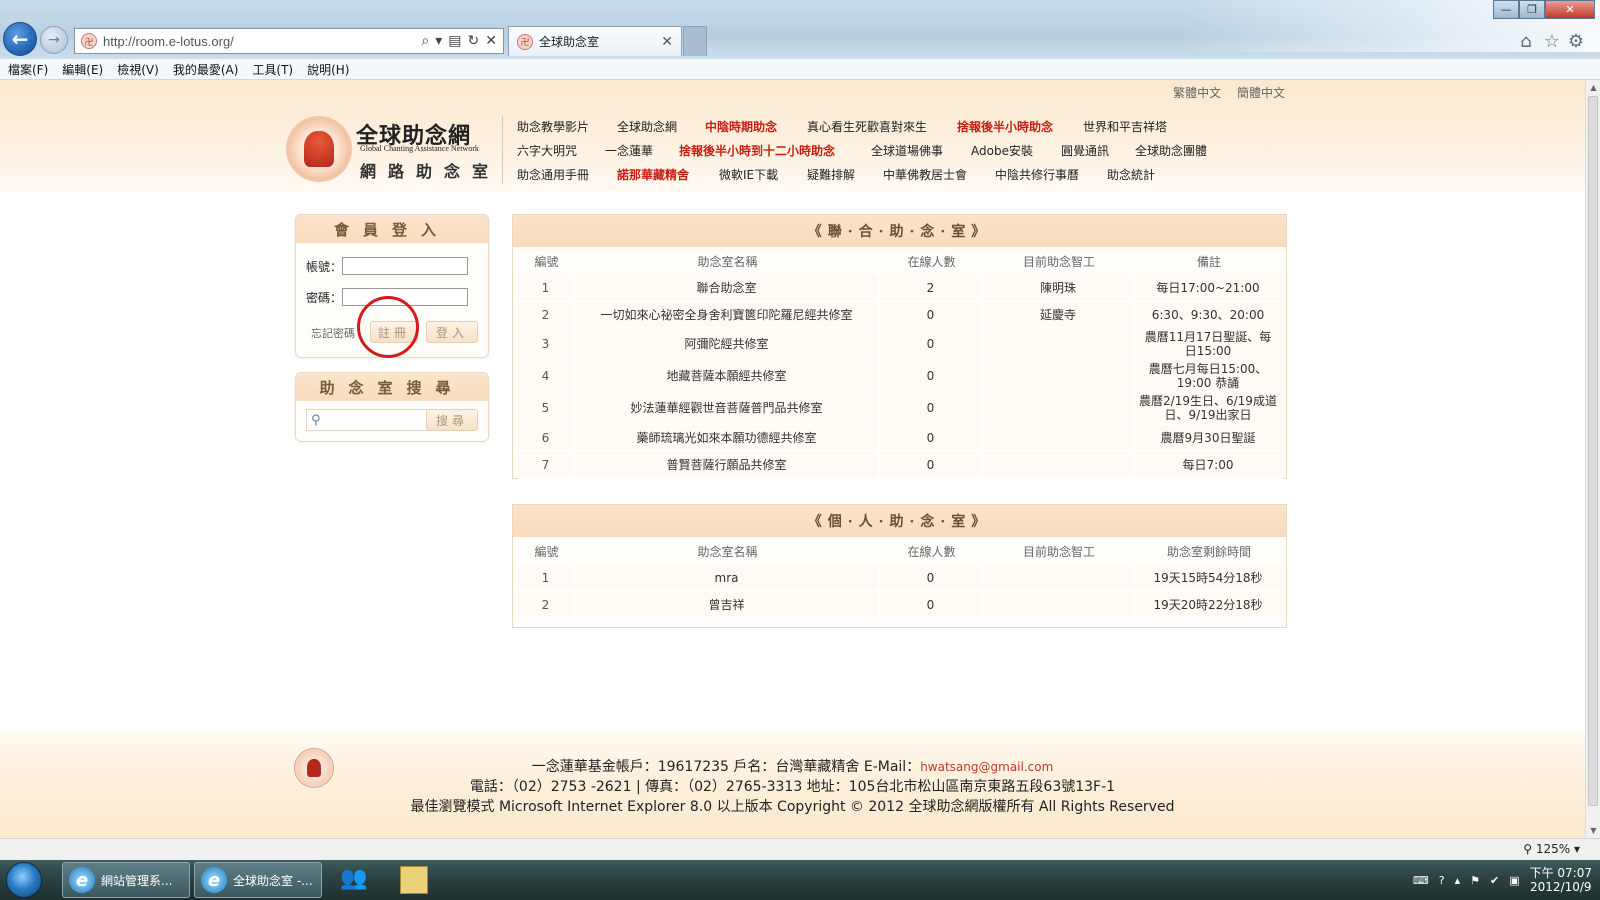  I want to click on nav-link-1-5: 捨報後半小時助念, so click(1005, 126).